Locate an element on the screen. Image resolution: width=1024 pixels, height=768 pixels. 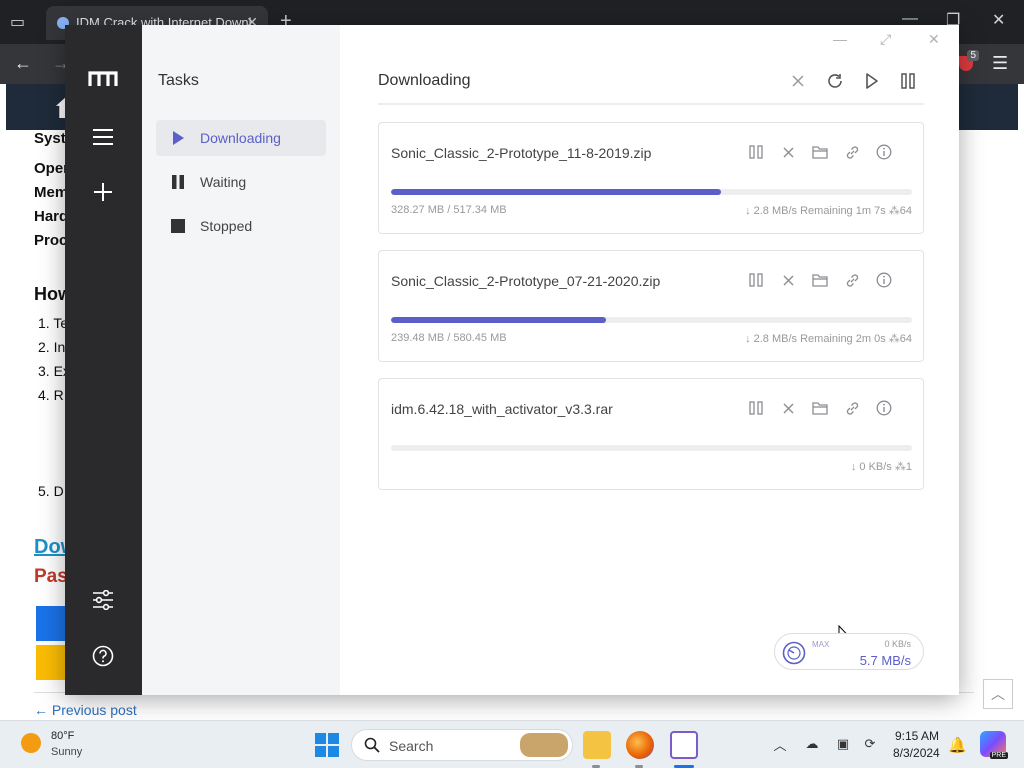
file-explorer-icon is located at coordinates (597, 745).